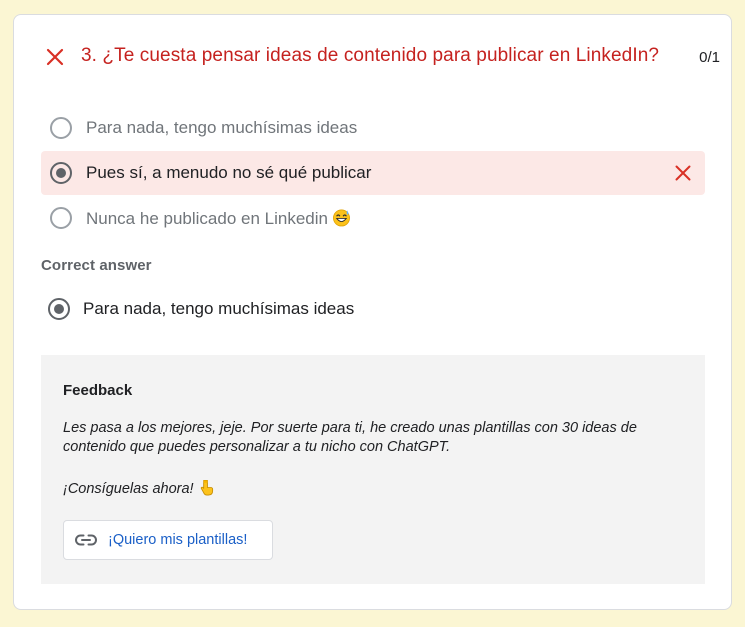 The height and width of the screenshot is (627, 745). What do you see at coordinates (55, 57) in the screenshot?
I see `close-icon` at bounding box center [55, 57].